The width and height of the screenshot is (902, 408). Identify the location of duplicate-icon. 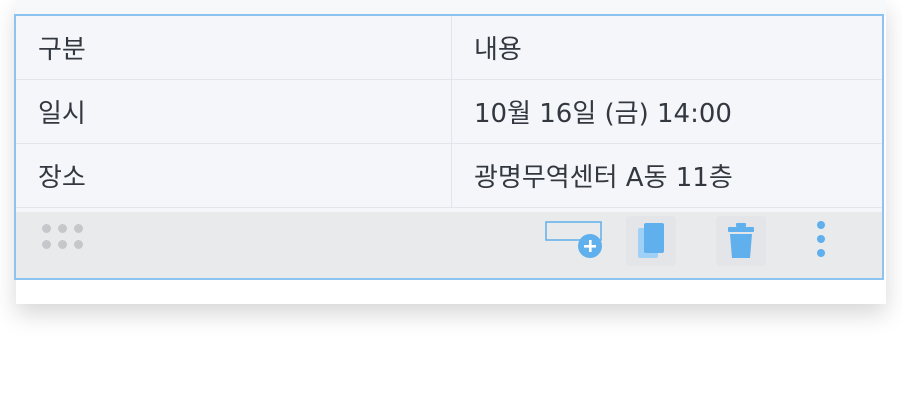
(651, 240).